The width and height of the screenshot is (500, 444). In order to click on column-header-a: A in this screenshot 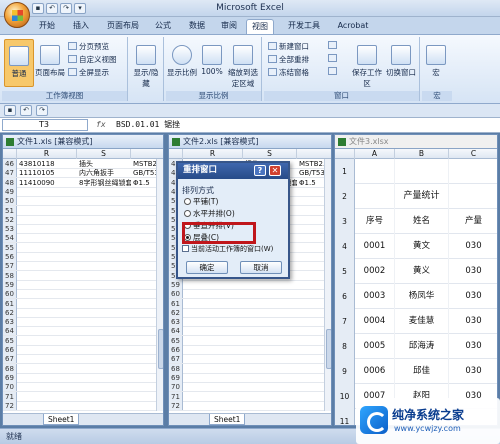, I will do `click(375, 154)`.